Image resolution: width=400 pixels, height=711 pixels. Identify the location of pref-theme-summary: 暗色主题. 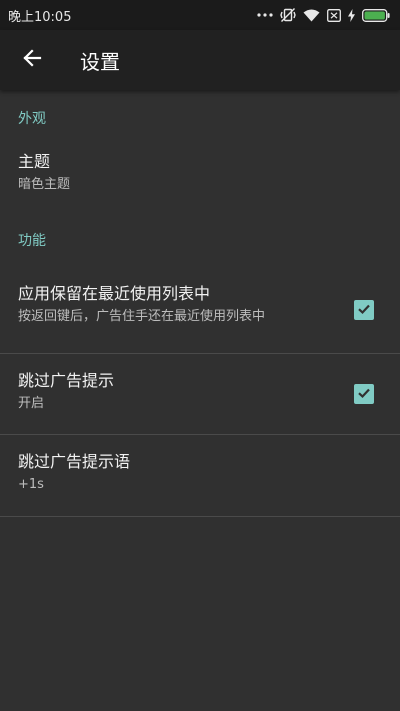
(44, 184).